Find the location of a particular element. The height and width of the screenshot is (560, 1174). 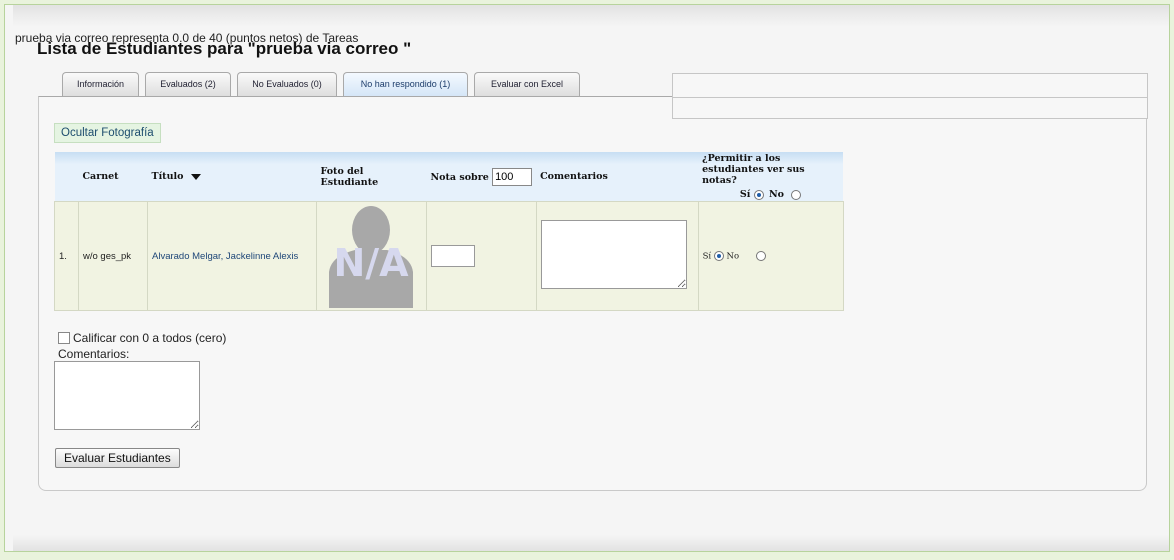

permitir-no-label: No is located at coordinates (733, 256).